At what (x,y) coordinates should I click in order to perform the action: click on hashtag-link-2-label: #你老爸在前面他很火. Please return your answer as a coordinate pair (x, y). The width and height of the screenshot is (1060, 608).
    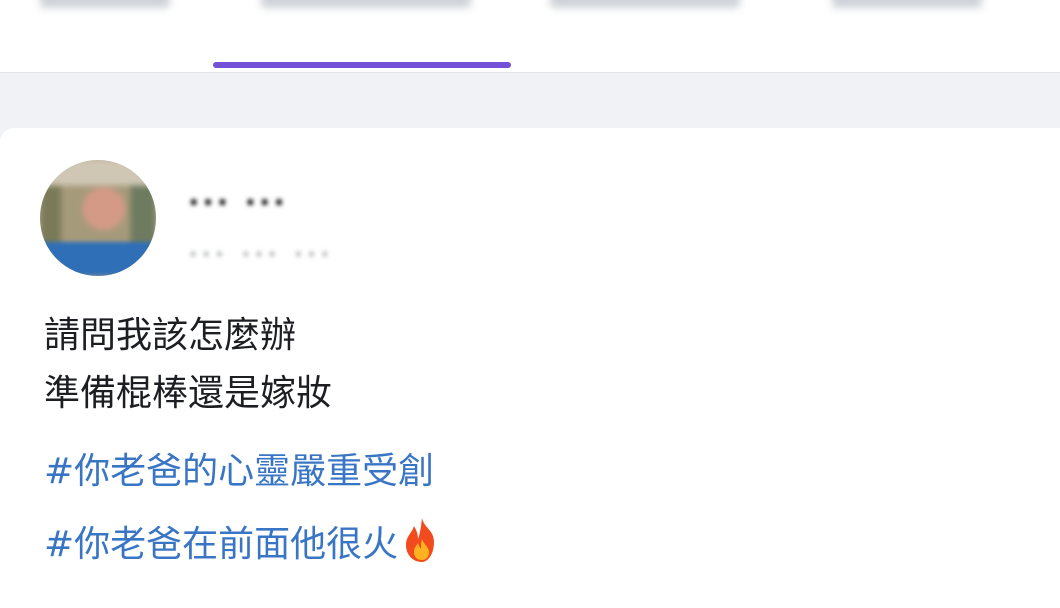
    Looking at the image, I should click on (221, 544).